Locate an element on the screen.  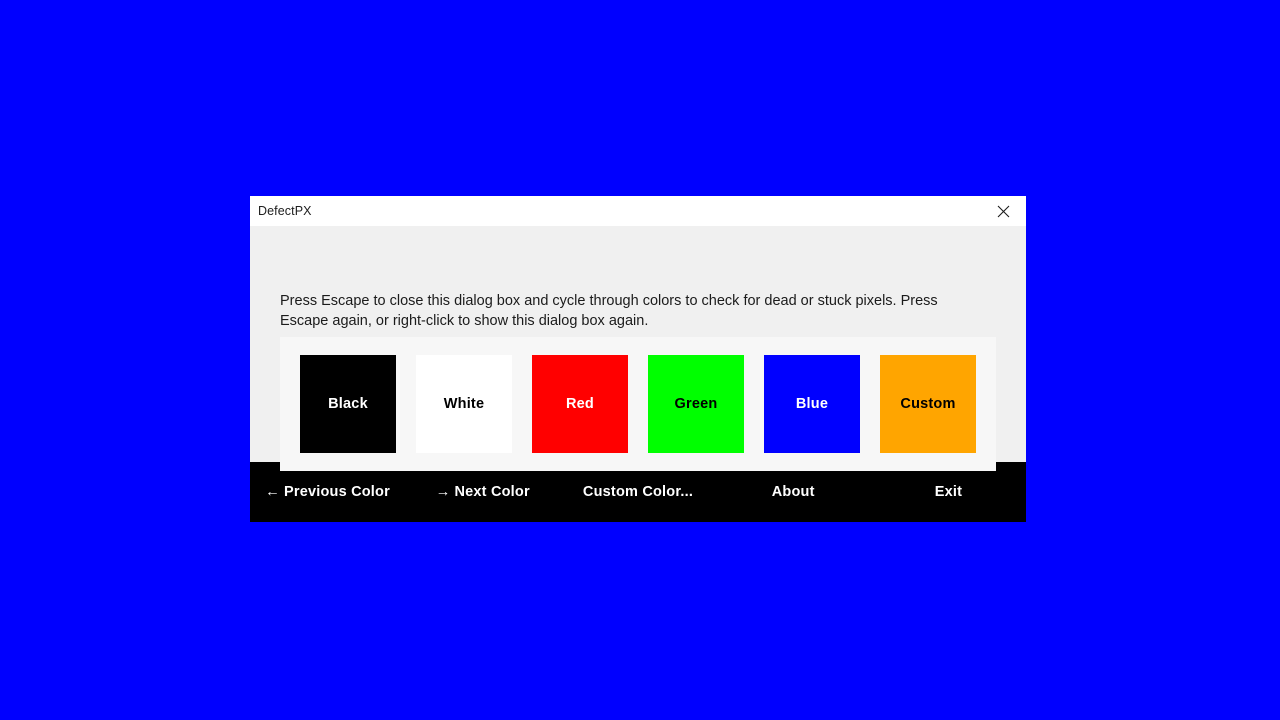
color-swatch-red: Red is located at coordinates (580, 404).